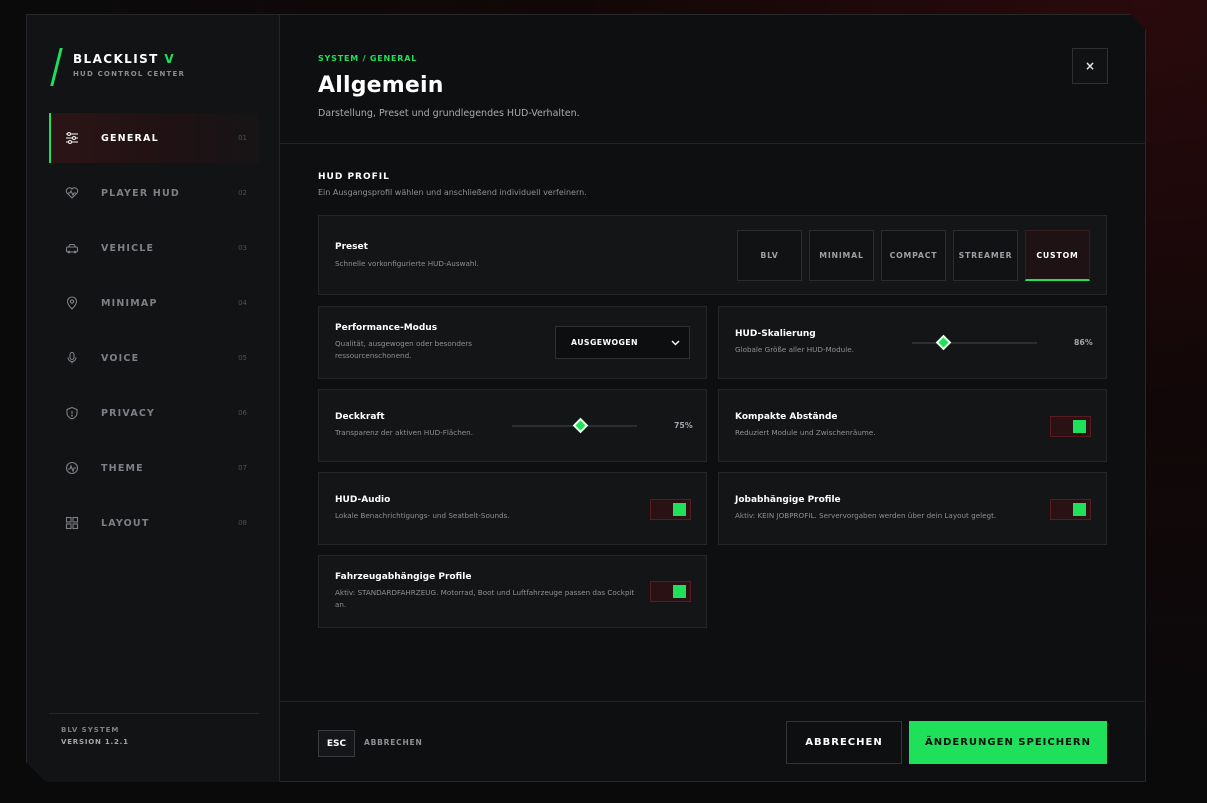 The image size is (1207, 803). Describe the element at coordinates (368, 58) in the screenshot. I see `breadcrumb: SYSTEM / GENERAL` at that location.